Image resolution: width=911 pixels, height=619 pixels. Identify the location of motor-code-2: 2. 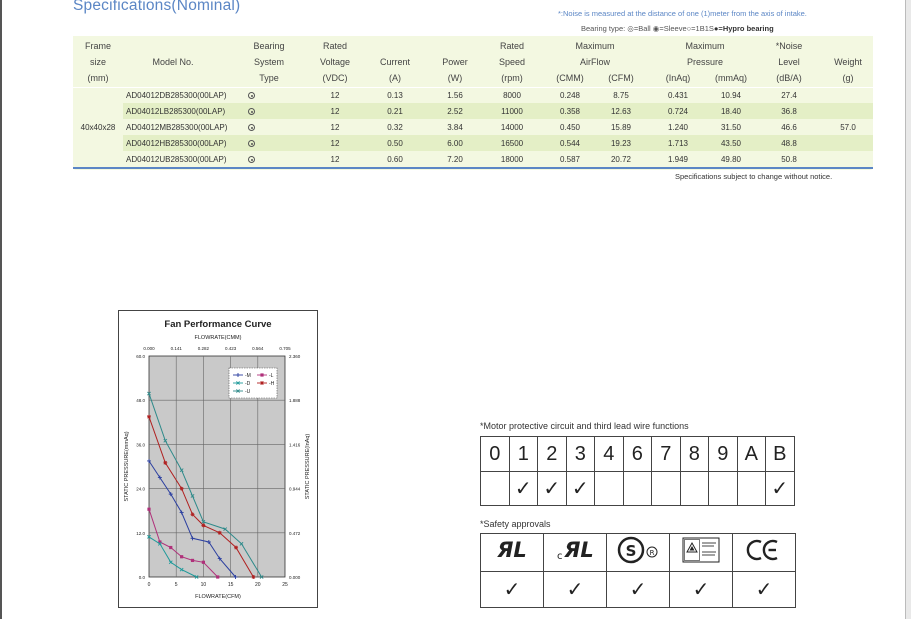
(552, 454).